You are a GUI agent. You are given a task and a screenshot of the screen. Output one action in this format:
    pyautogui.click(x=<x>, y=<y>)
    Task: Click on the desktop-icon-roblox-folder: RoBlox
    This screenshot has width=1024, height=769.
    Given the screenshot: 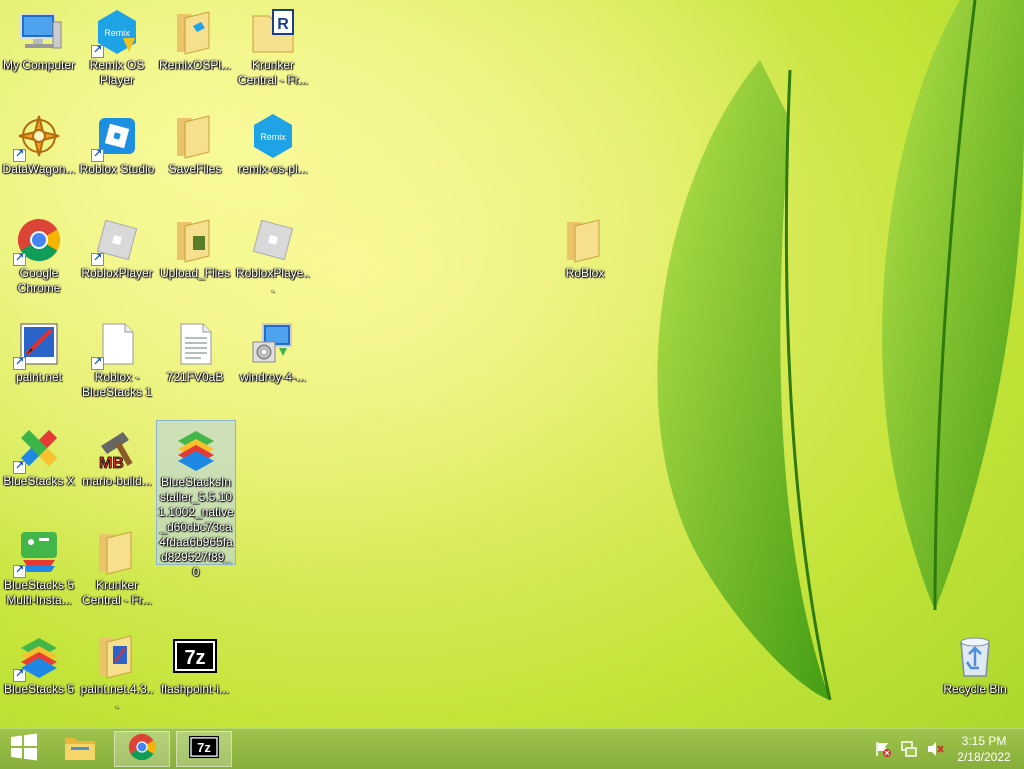 What is the action you would take?
    pyautogui.click(x=585, y=246)
    